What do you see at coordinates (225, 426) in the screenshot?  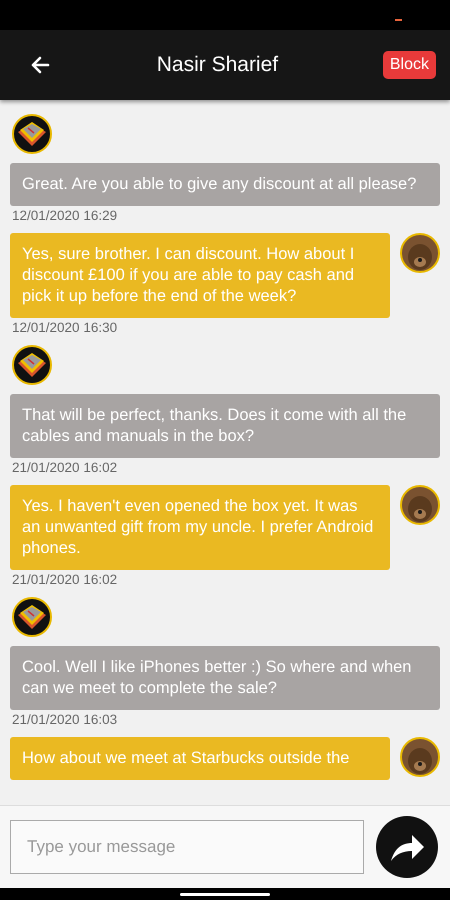 I see `message-bubble: That will be perfect, thanks. Does it come with all the cables and manuals in the box?` at bounding box center [225, 426].